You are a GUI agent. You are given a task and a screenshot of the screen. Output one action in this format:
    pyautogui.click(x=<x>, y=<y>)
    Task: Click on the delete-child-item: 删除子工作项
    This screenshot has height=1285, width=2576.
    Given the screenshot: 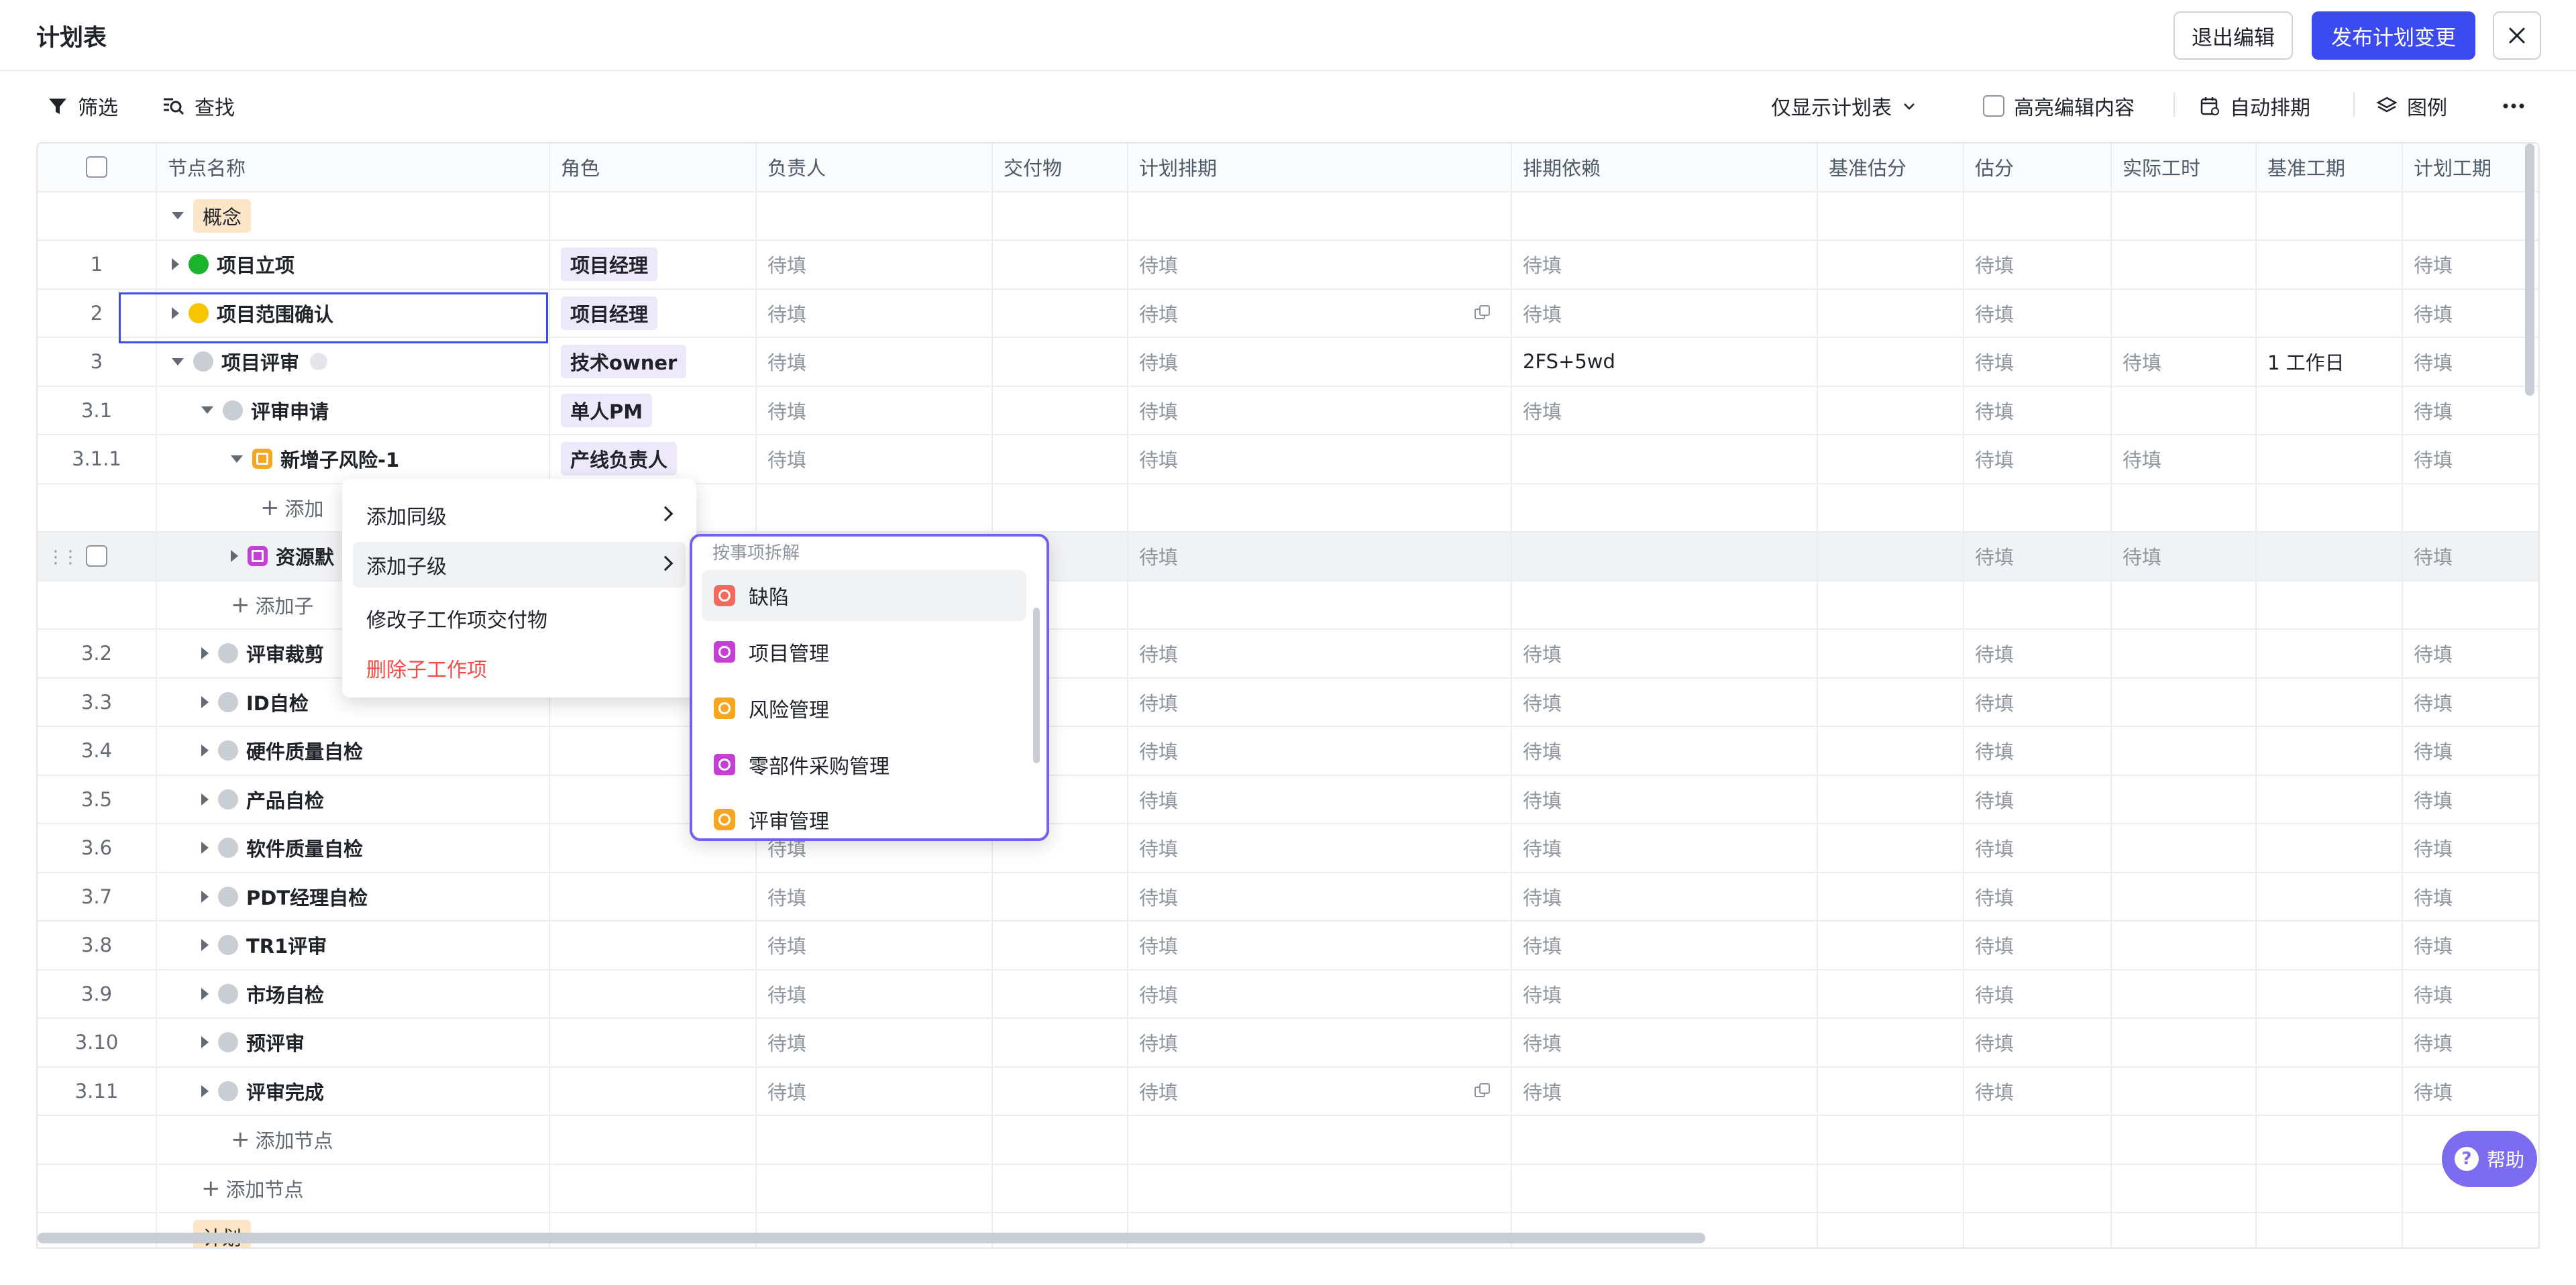 What is the action you would take?
    pyautogui.click(x=519, y=668)
    